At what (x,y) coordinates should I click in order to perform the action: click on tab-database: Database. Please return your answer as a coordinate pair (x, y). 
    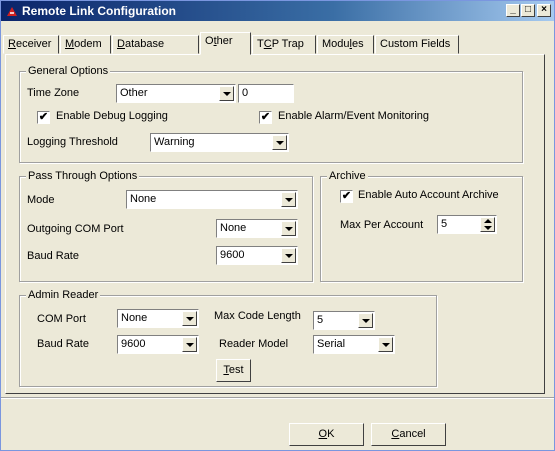
    Looking at the image, I should click on (155, 44).